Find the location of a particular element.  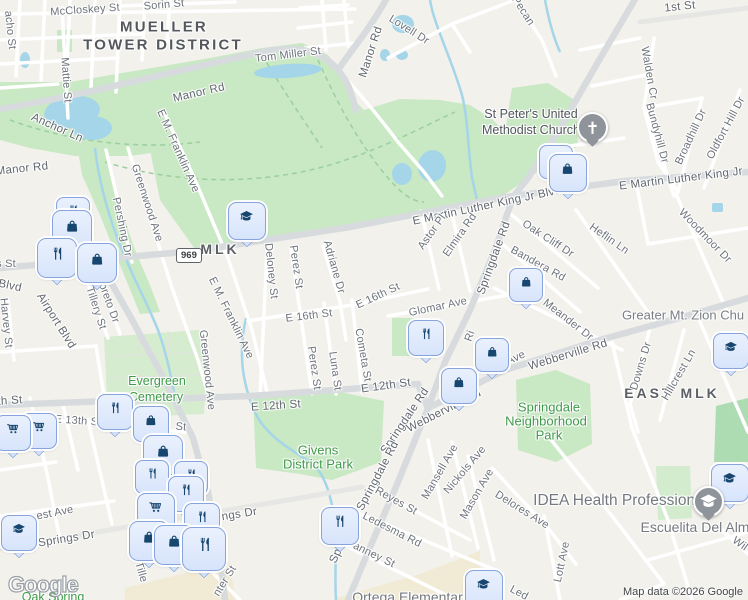

route-969-badge: 969 is located at coordinates (189, 255).